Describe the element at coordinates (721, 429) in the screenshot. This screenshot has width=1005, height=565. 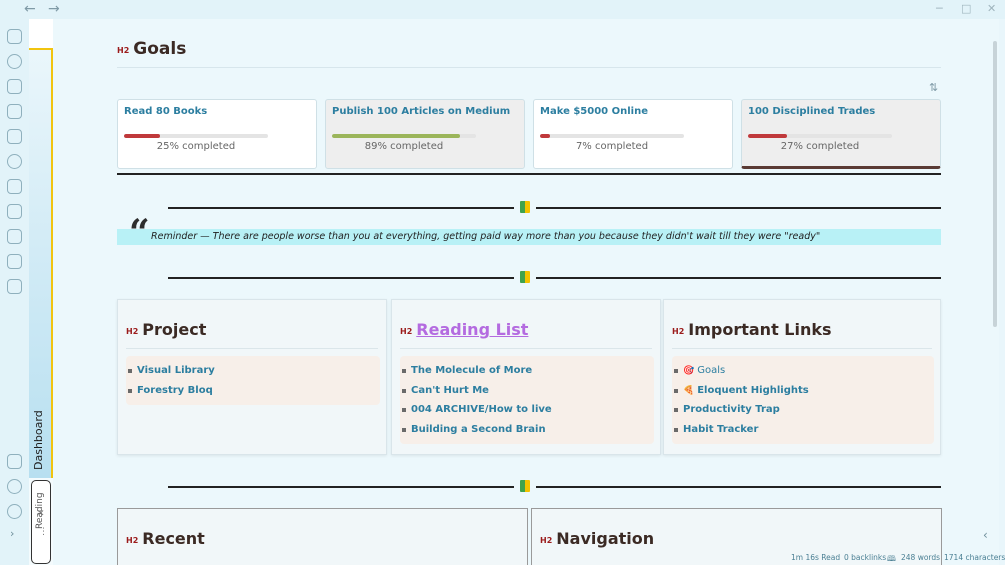
I see `important-link-label: Habit Tracker` at that location.